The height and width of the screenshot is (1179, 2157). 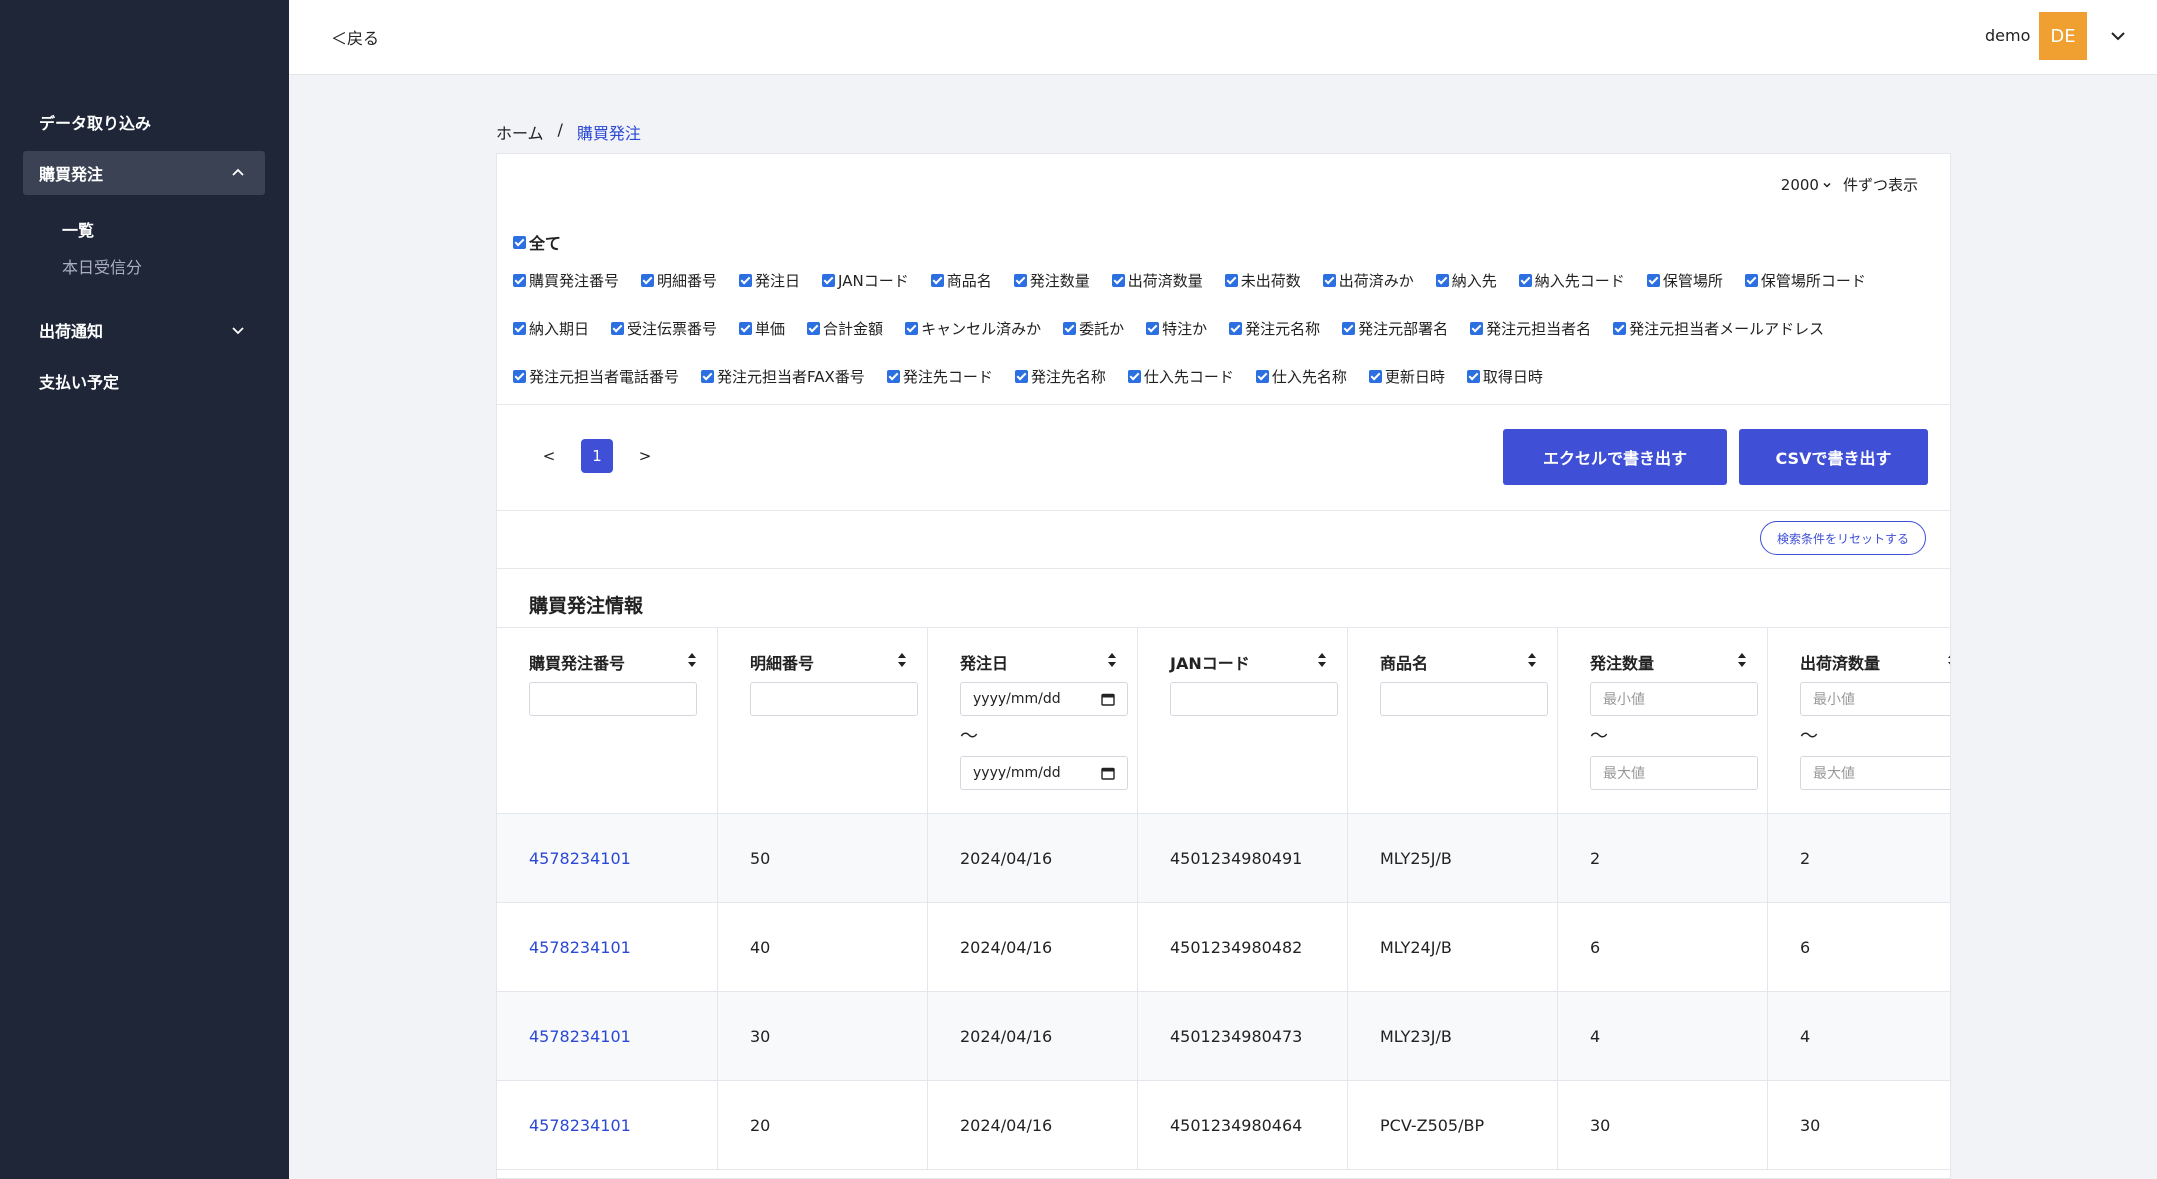 What do you see at coordinates (1060, 376) in the screenshot?
I see `column-checkbox: 発注先名称` at bounding box center [1060, 376].